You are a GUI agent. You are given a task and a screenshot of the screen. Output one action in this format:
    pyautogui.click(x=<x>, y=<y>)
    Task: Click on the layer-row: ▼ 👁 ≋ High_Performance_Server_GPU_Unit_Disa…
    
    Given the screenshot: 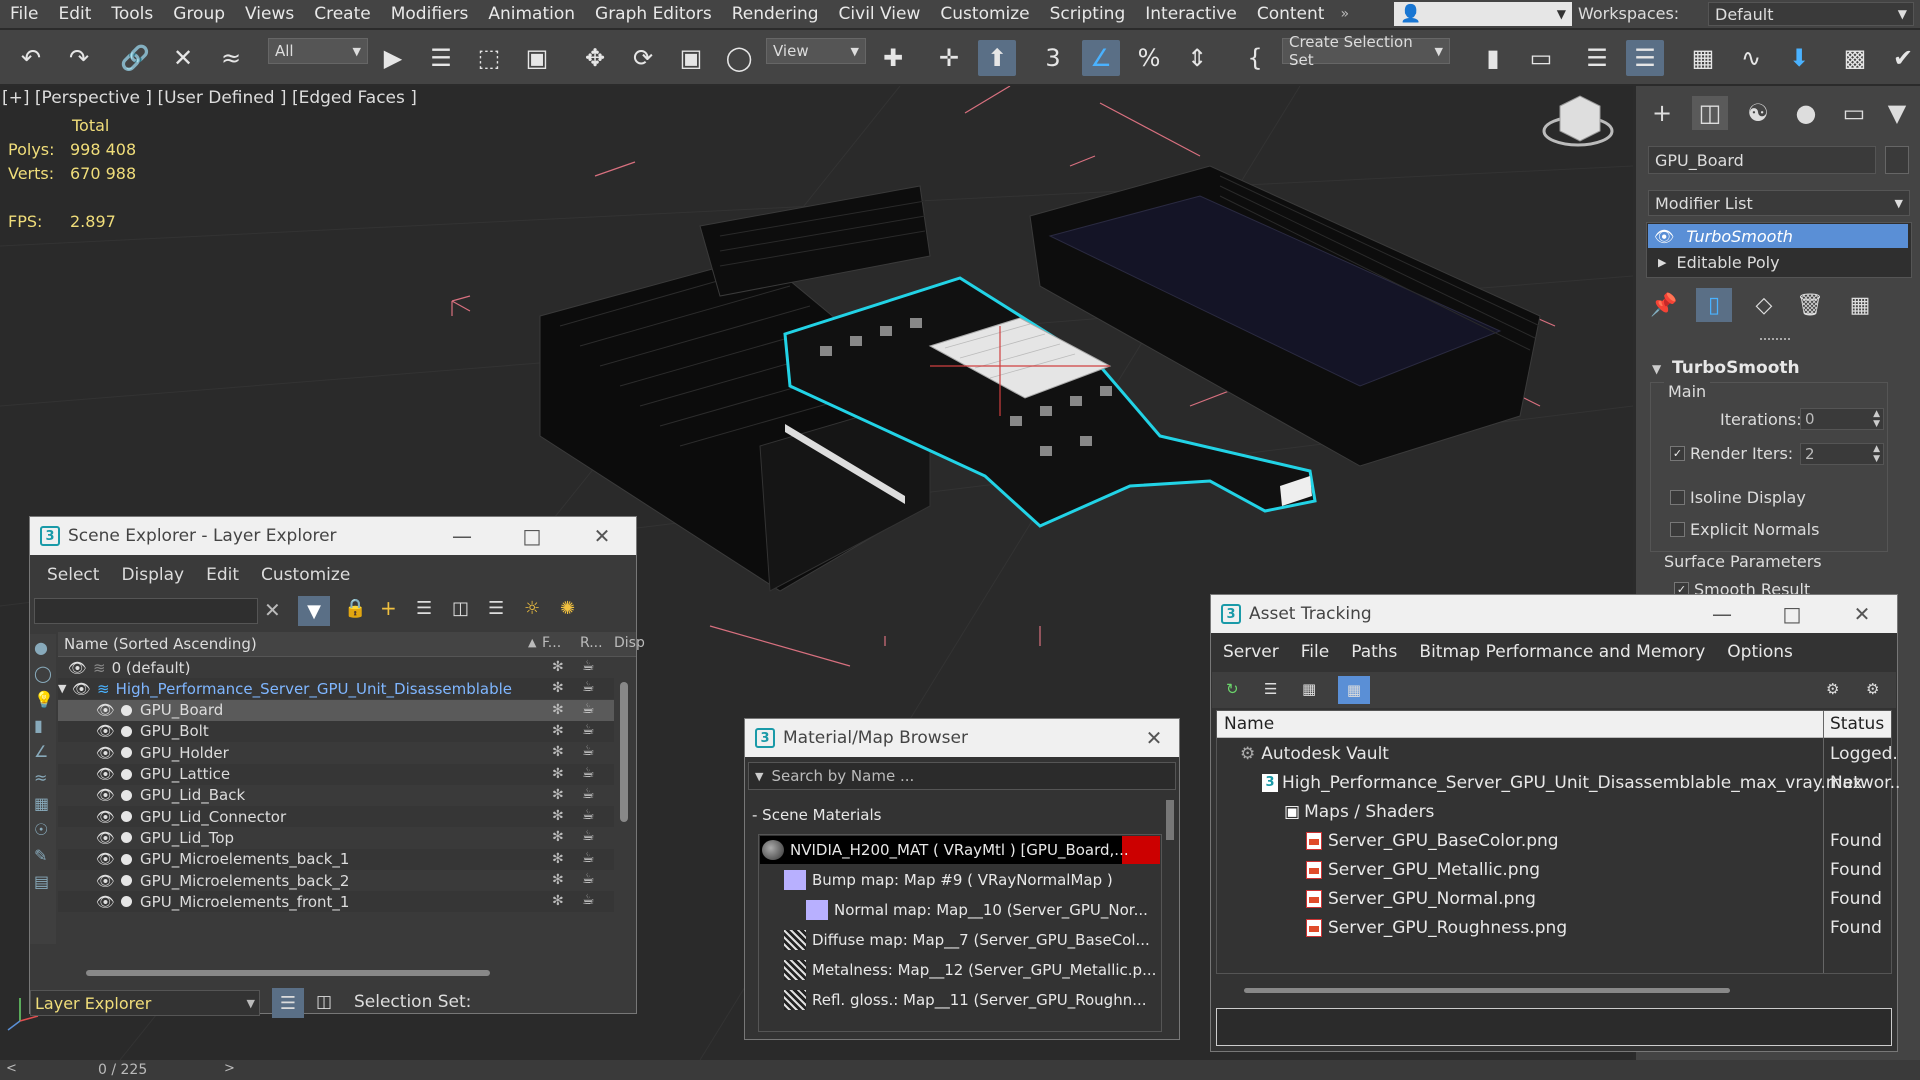 What is the action you would take?
    pyautogui.click(x=336, y=689)
    